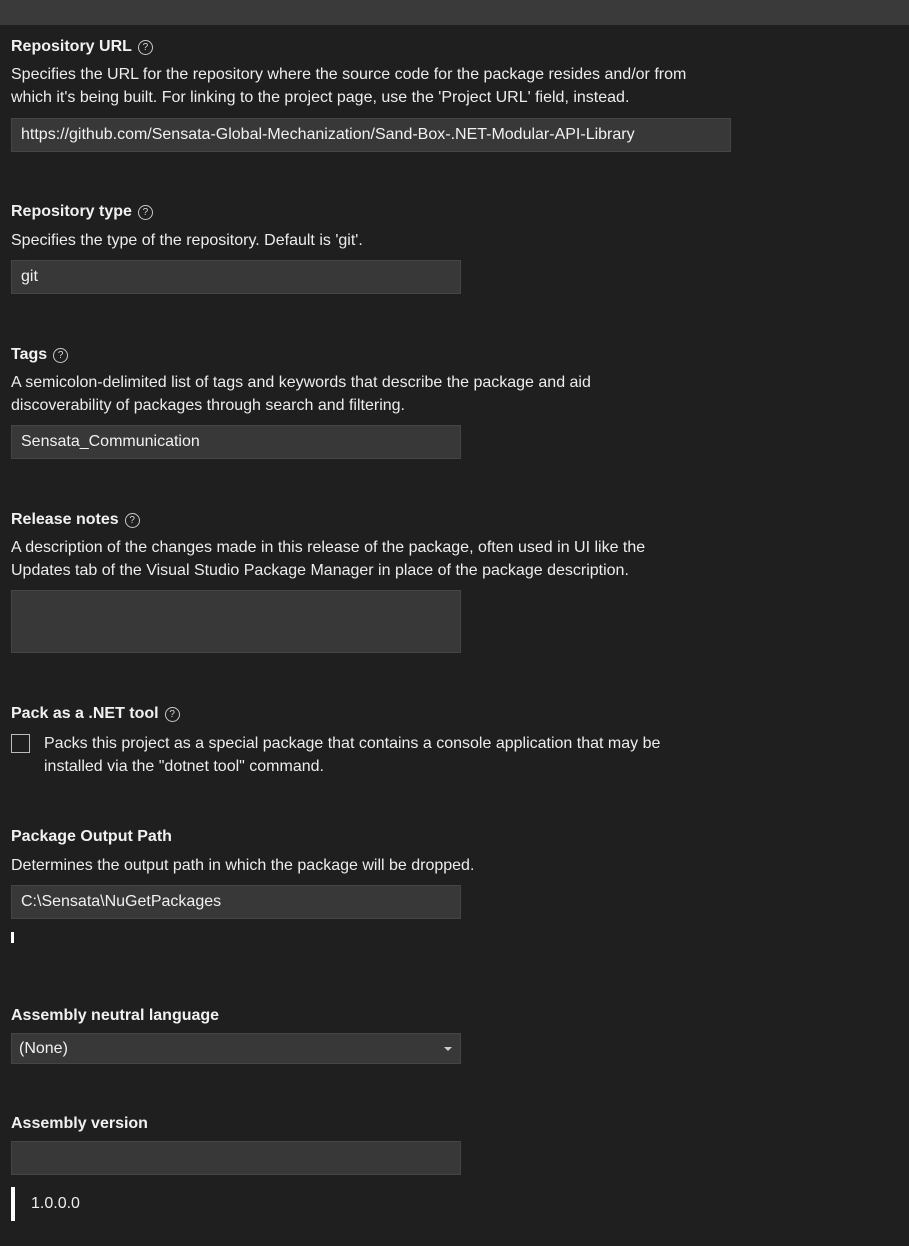 Image resolution: width=909 pixels, height=1246 pixels. I want to click on assembly-neutral-language-label: Assembly neutral language, so click(115, 1015).